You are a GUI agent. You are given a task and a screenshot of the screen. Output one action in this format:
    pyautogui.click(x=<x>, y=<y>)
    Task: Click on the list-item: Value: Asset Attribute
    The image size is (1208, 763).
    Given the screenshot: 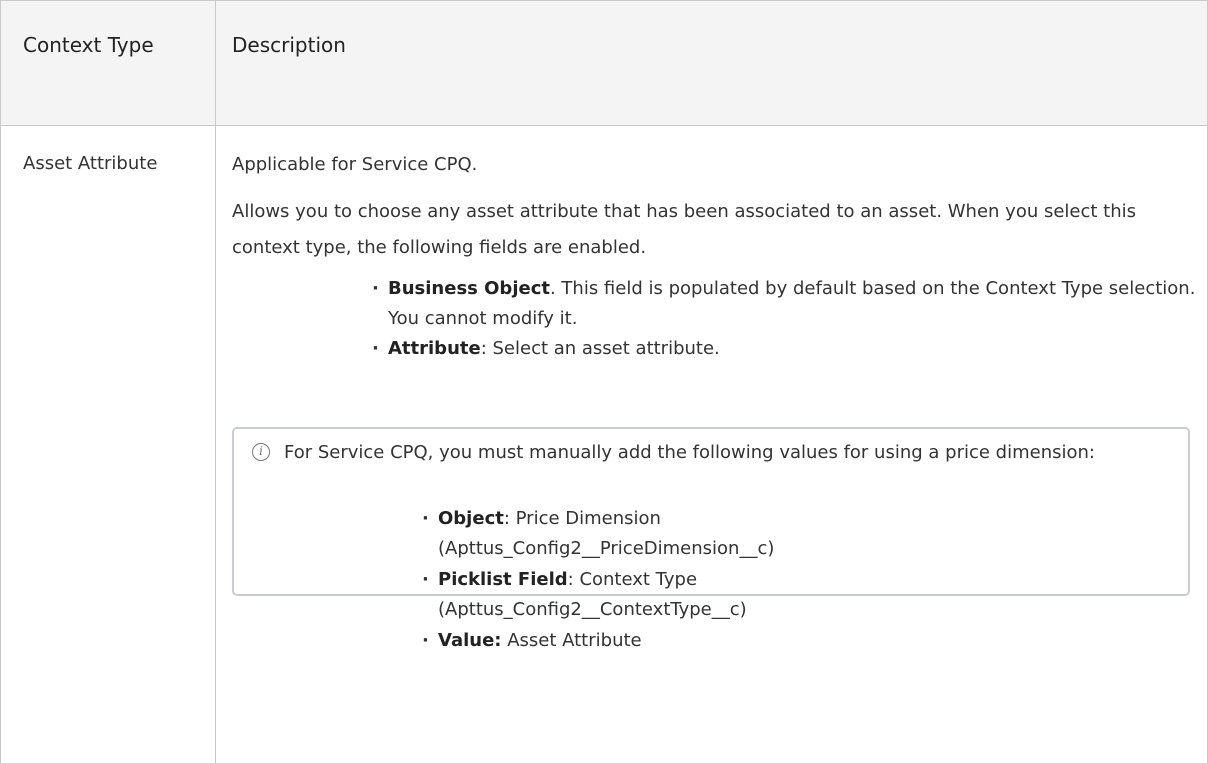 What is the action you would take?
    pyautogui.click(x=598, y=641)
    